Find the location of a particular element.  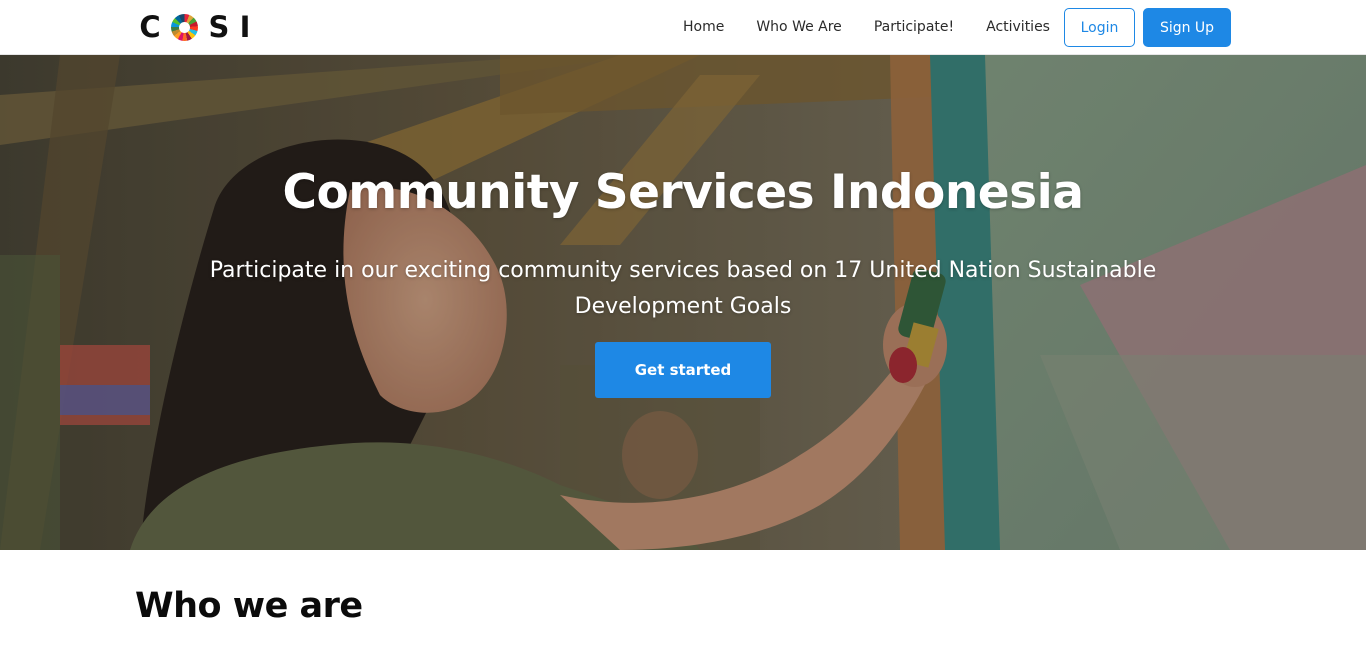

brand-logo: C S I is located at coordinates (194, 27).